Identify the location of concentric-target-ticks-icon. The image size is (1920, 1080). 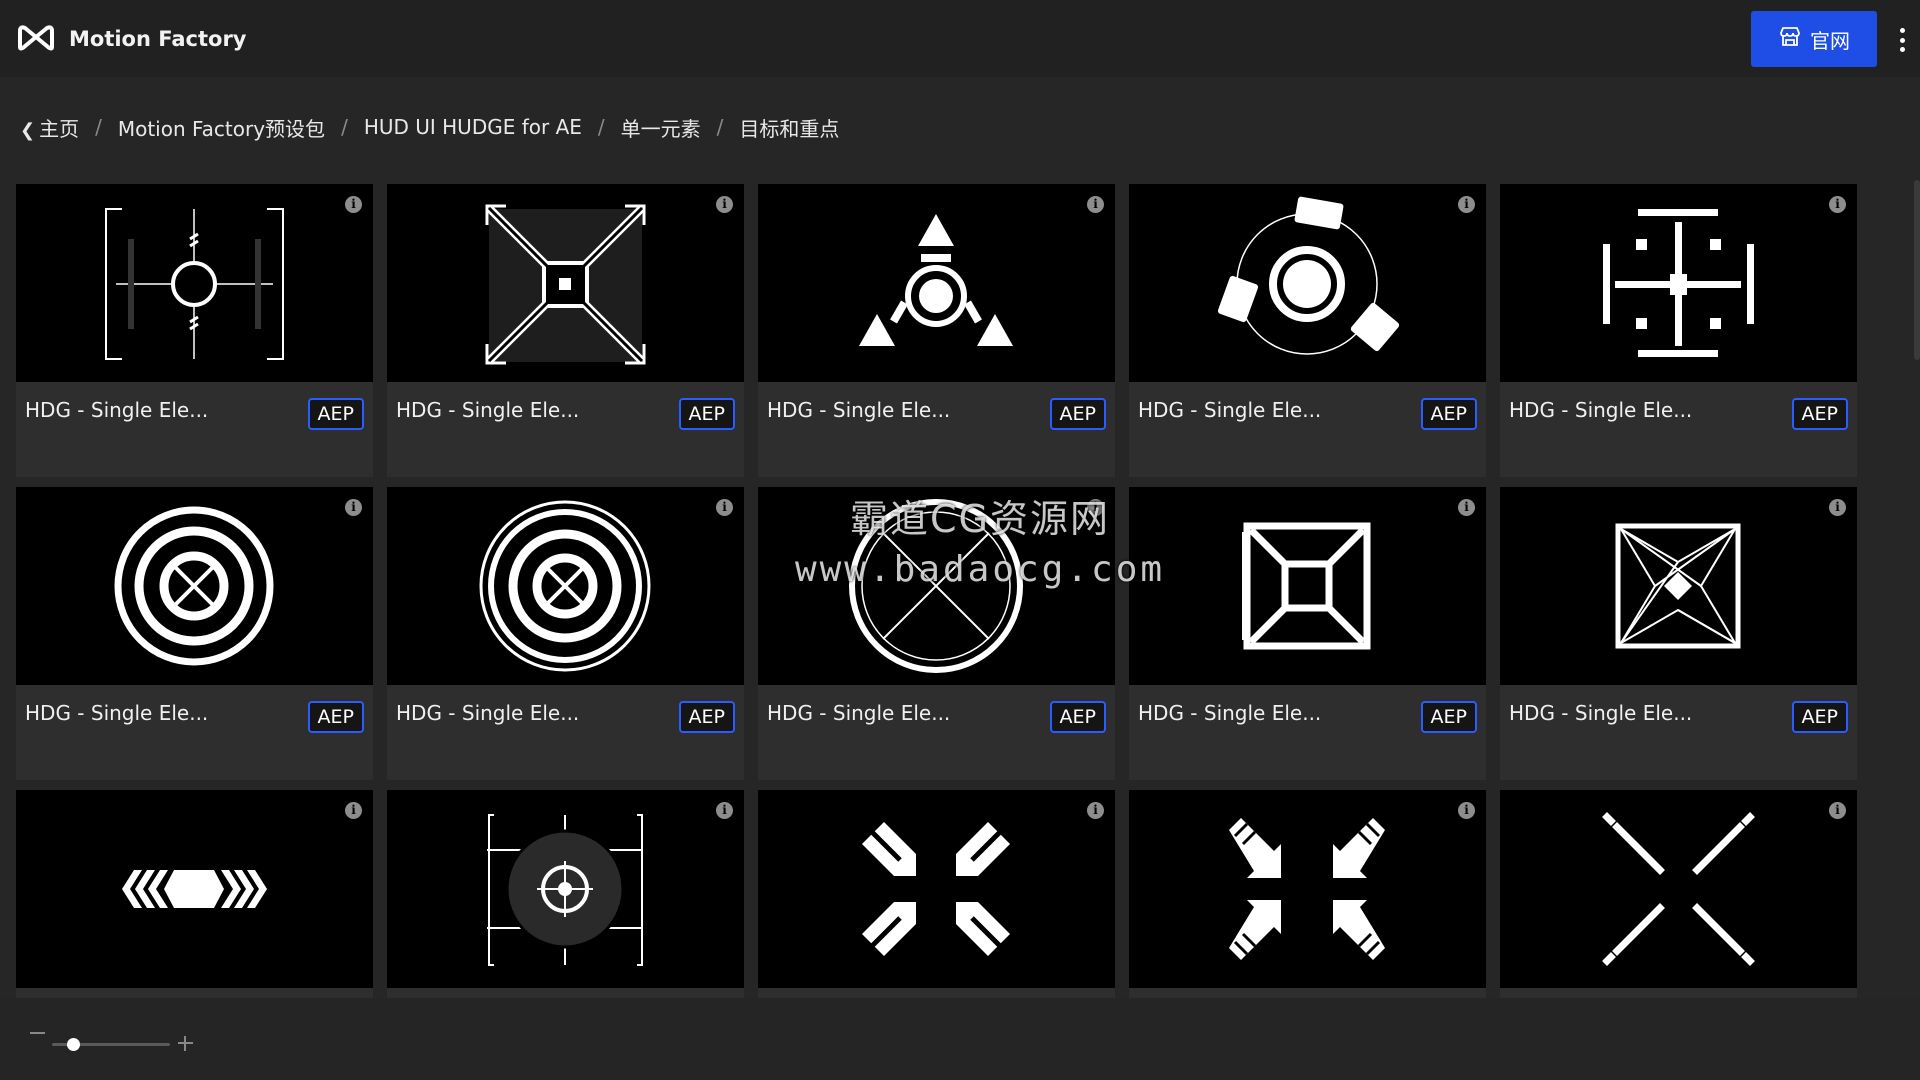
(565, 586).